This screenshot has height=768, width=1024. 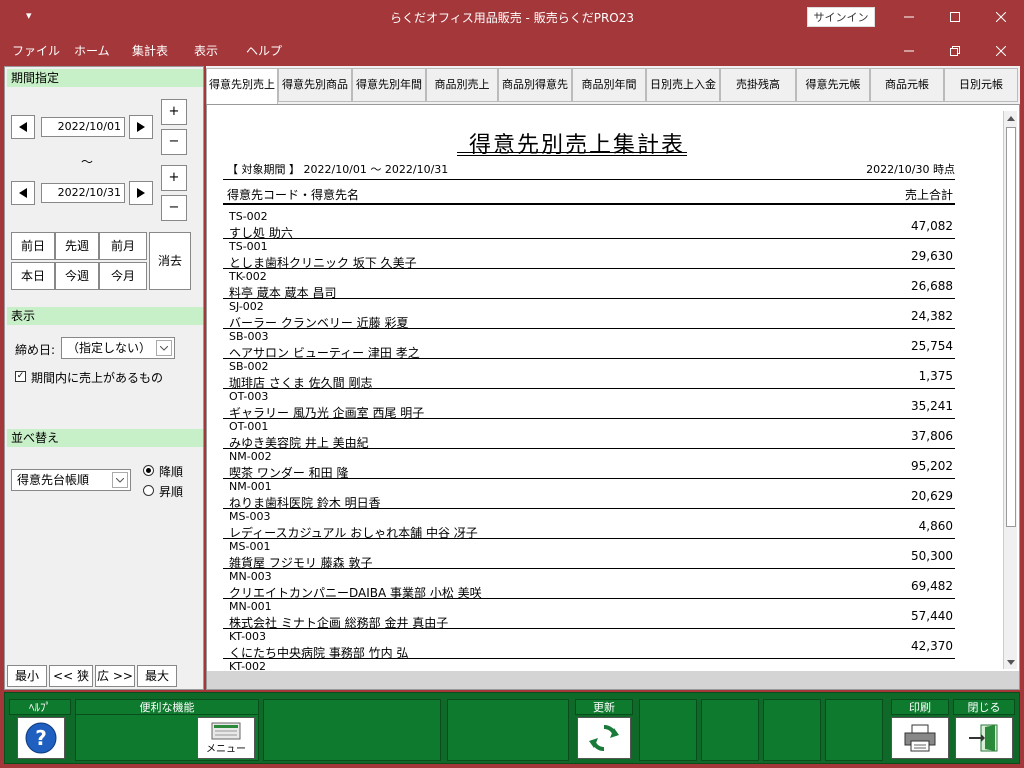 I want to click on close-icon, so click(x=1001, y=51).